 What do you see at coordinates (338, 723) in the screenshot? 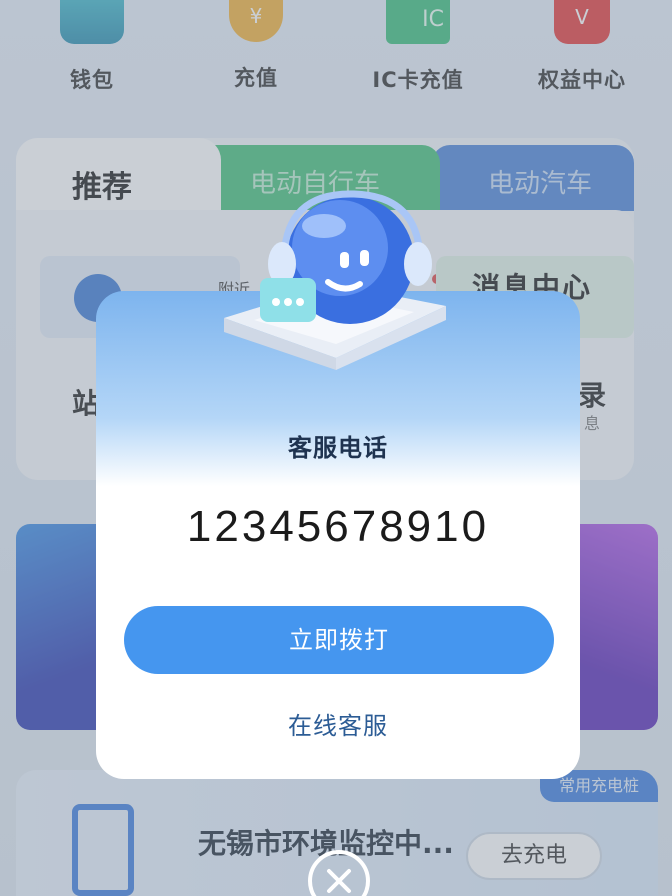
I see `online-service-link: 在线客服` at bounding box center [338, 723].